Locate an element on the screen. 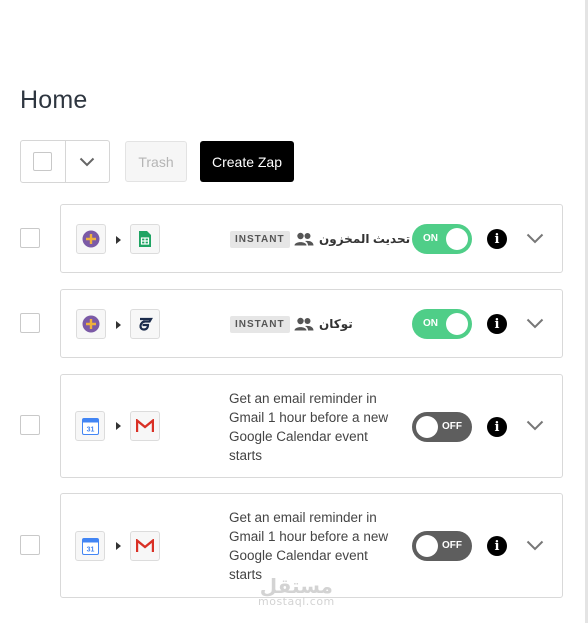 The width and height of the screenshot is (588, 623). zap-title: تحديث المخزون is located at coordinates (364, 239).